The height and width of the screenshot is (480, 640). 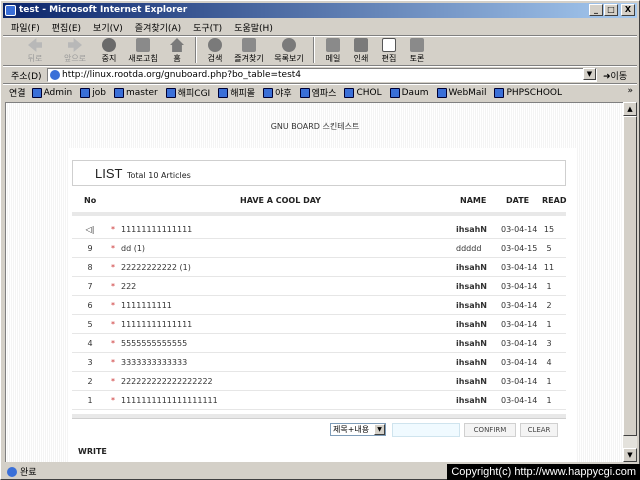 I want to click on address-dropdown-button: ▼, so click(x=589, y=74).